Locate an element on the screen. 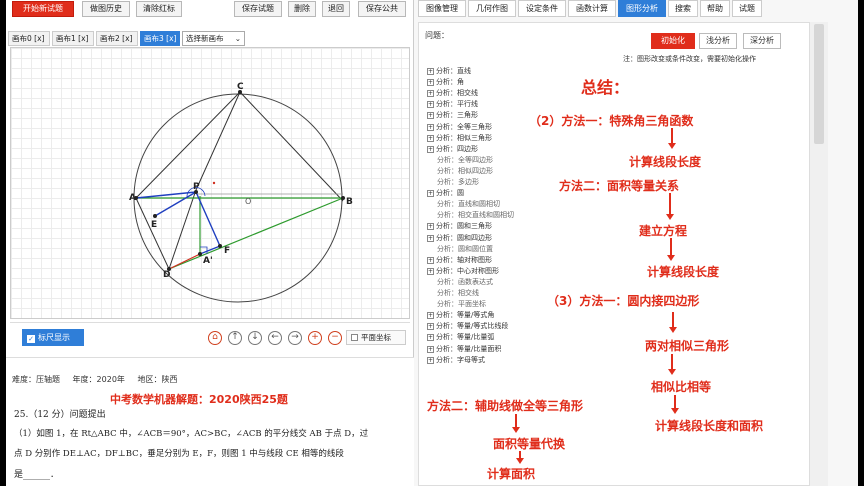 The height and width of the screenshot is (486, 864). tree-item: 分析：平面坐标 is located at coordinates (461, 304).